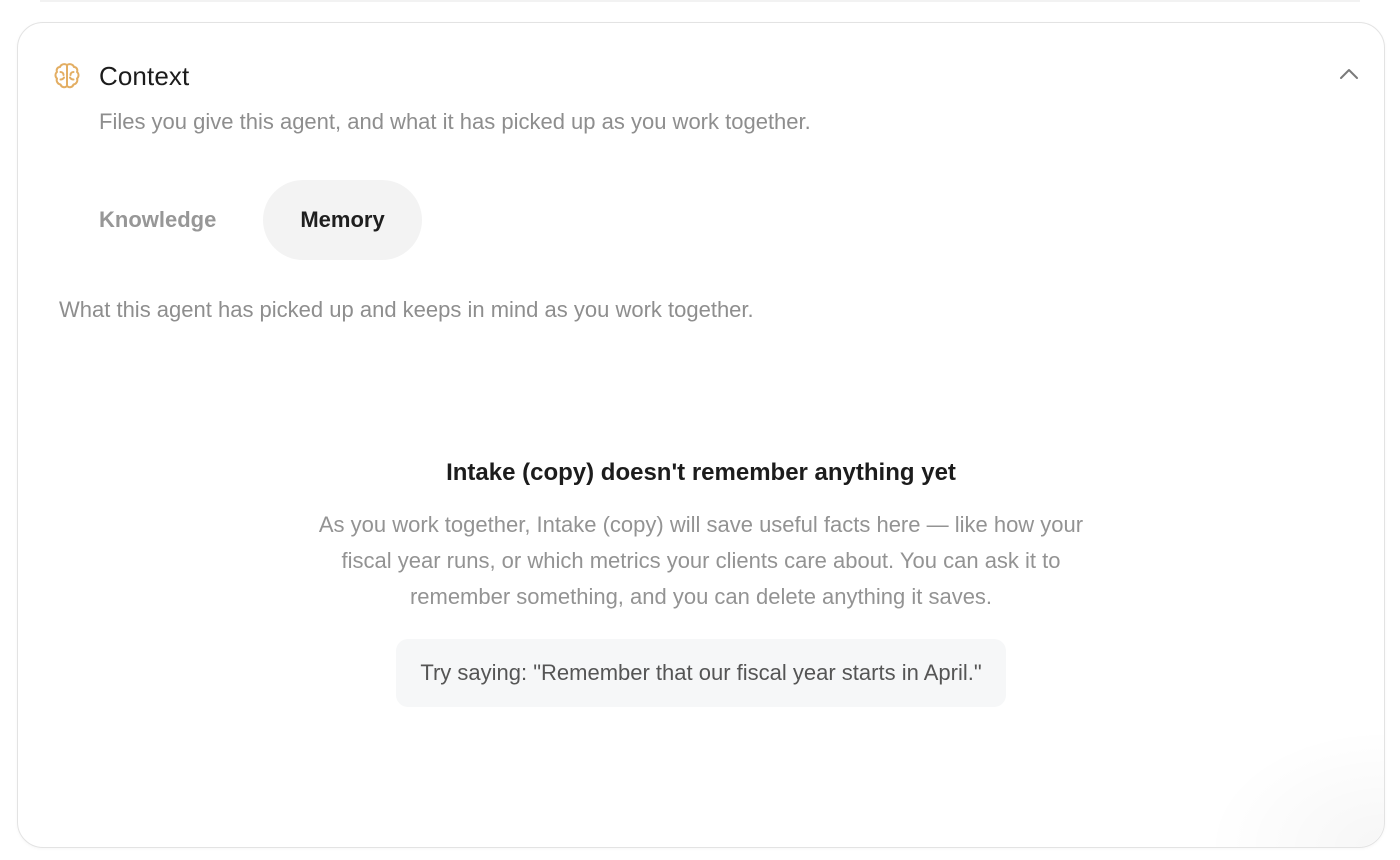 The width and height of the screenshot is (1400, 860). I want to click on corner-shade, so click(1294, 787).